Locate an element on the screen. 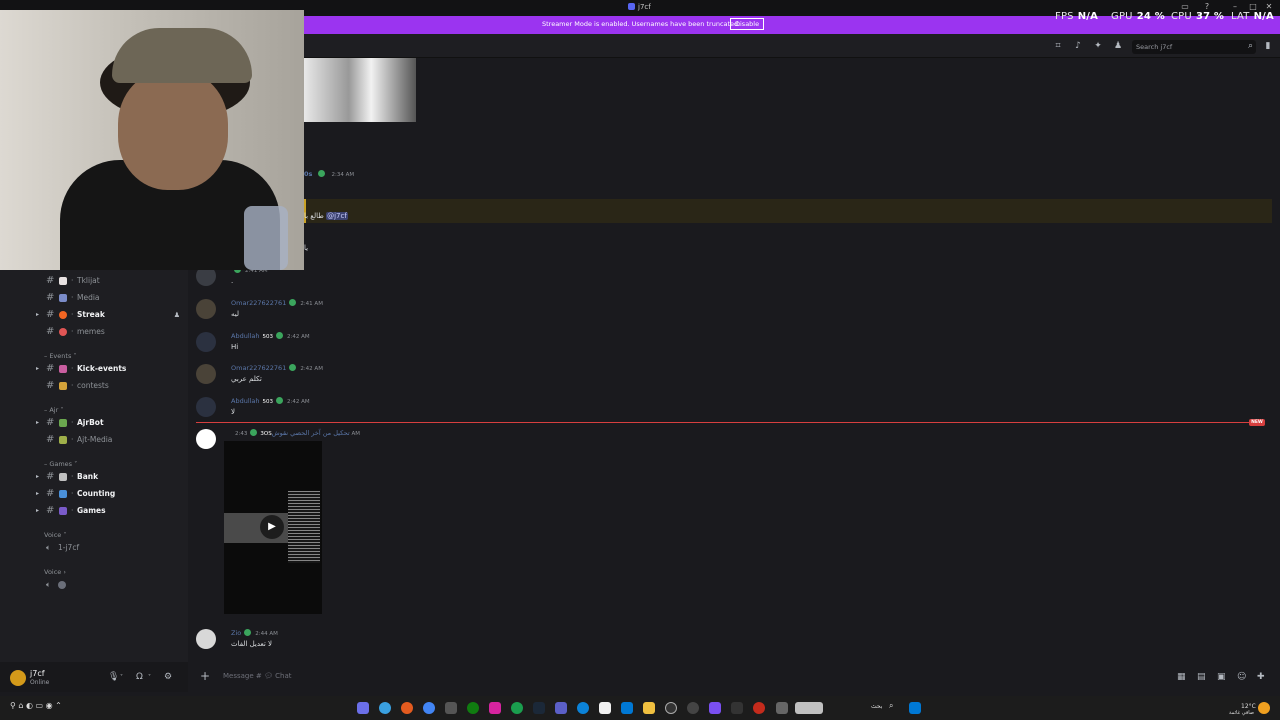 Image resolution: width=1280 pixels, height=720 pixels. app-icon is located at coordinates (451, 708).